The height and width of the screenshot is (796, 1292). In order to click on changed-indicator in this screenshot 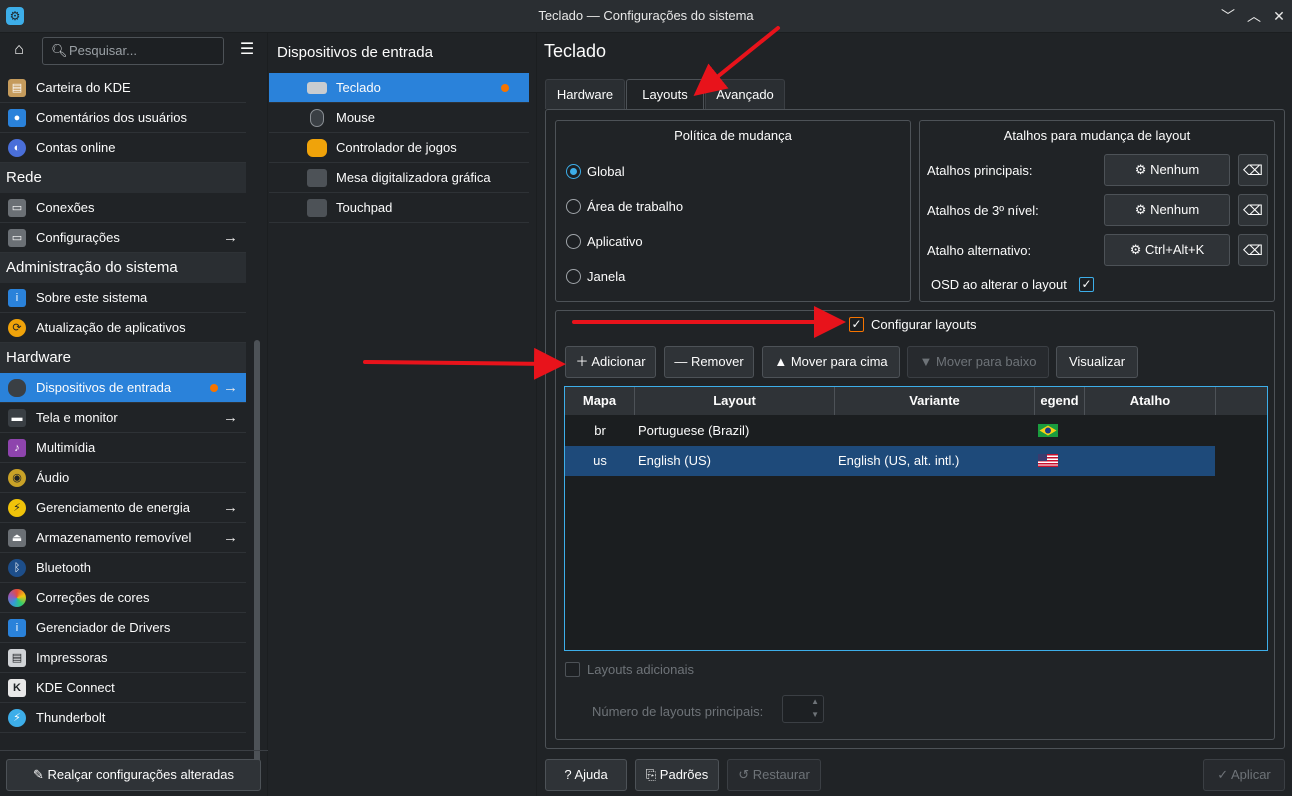, I will do `click(214, 388)`.